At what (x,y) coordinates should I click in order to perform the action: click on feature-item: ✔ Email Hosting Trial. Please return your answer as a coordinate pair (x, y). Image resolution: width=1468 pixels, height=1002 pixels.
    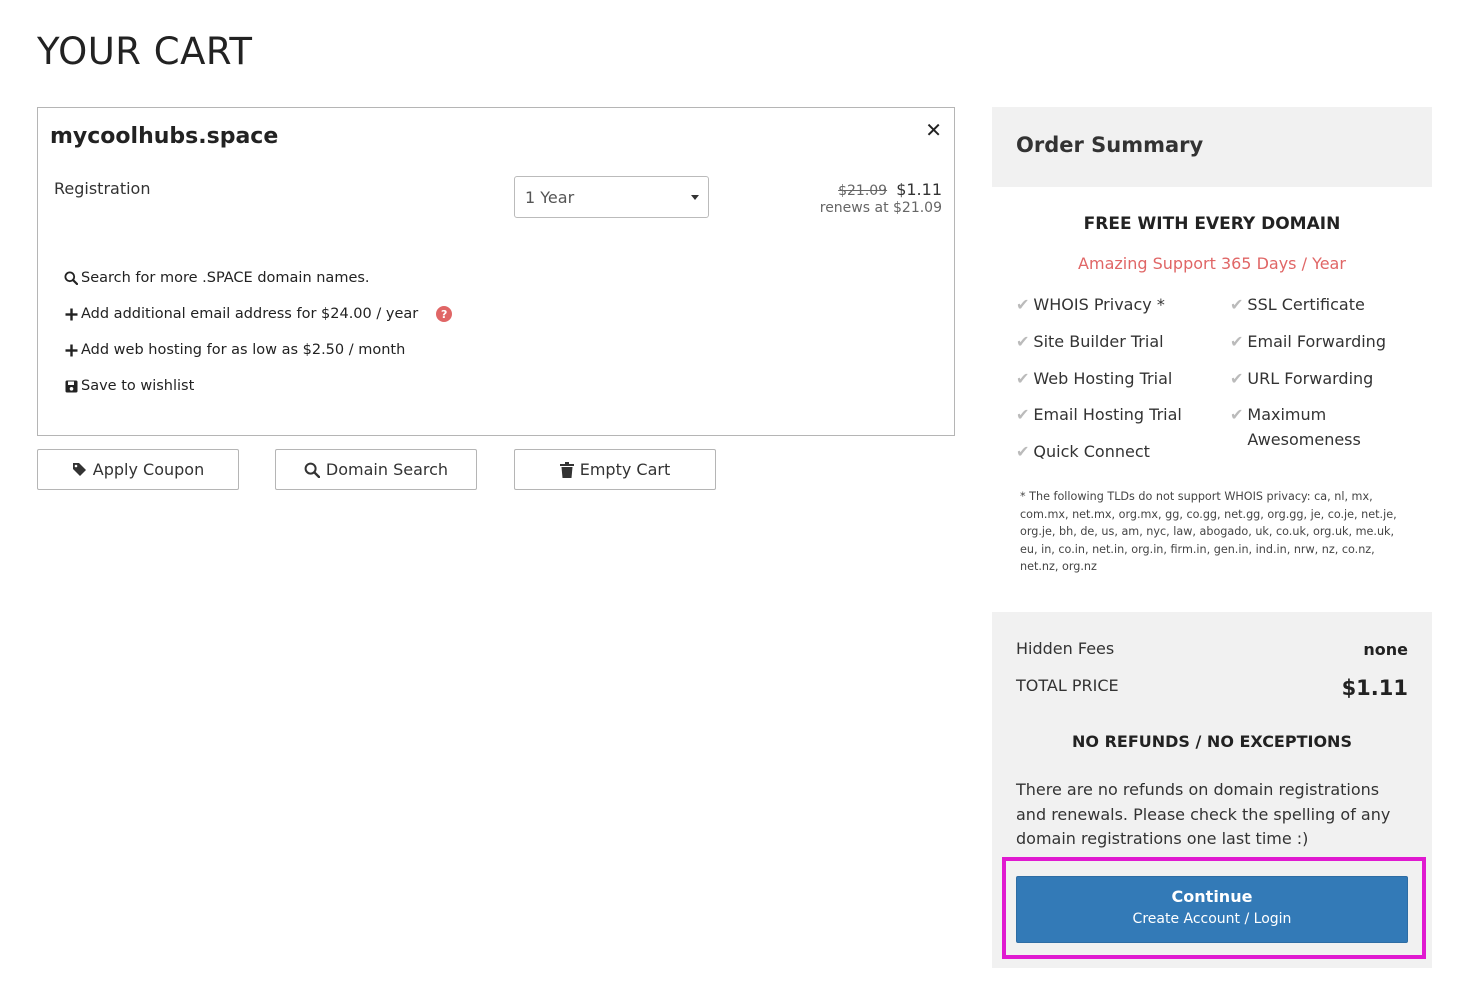
    Looking at the image, I should click on (1099, 414).